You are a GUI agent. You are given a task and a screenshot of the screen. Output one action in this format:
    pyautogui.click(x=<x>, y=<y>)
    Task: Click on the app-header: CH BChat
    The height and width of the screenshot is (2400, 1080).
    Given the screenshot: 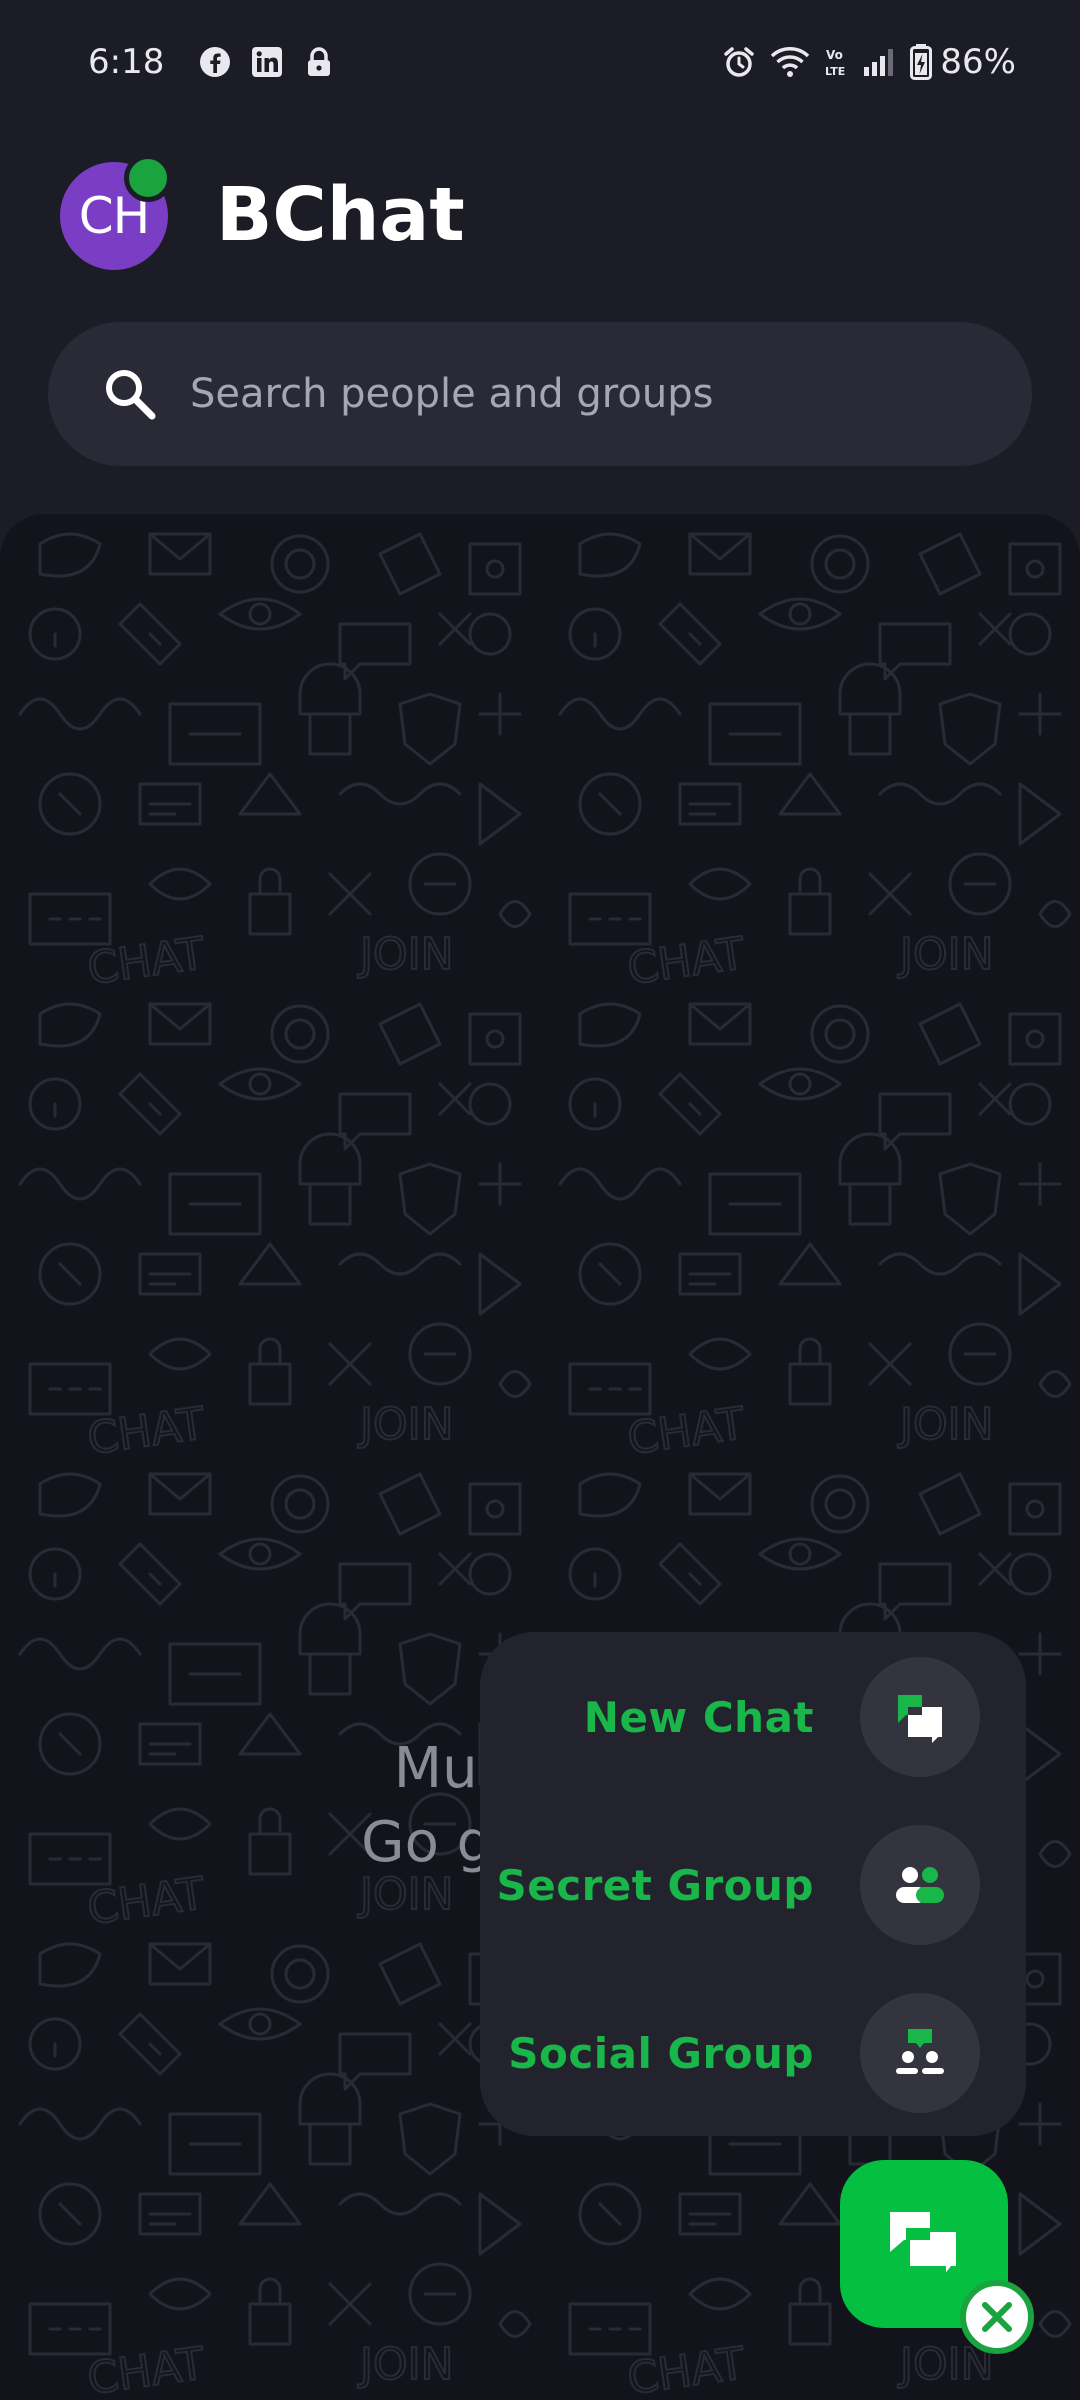 What is the action you would take?
    pyautogui.click(x=540, y=215)
    